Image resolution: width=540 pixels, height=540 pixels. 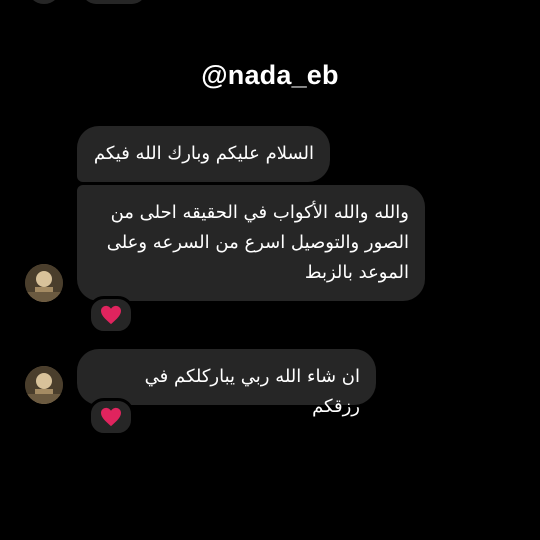 What do you see at coordinates (203, 154) in the screenshot?
I see `message-bubble: السلام عليكم وبارك الله فيكم` at bounding box center [203, 154].